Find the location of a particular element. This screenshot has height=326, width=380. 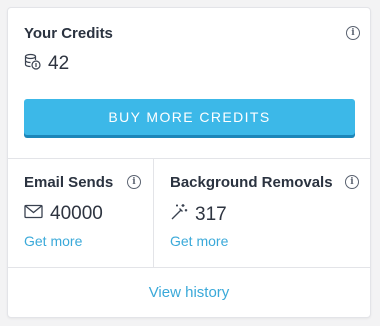

envelope-icon is located at coordinates (33, 214).